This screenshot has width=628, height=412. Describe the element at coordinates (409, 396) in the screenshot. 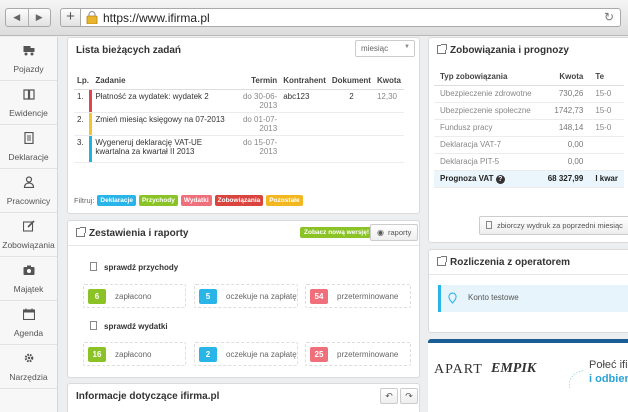

I see `redo-button: ↷` at that location.